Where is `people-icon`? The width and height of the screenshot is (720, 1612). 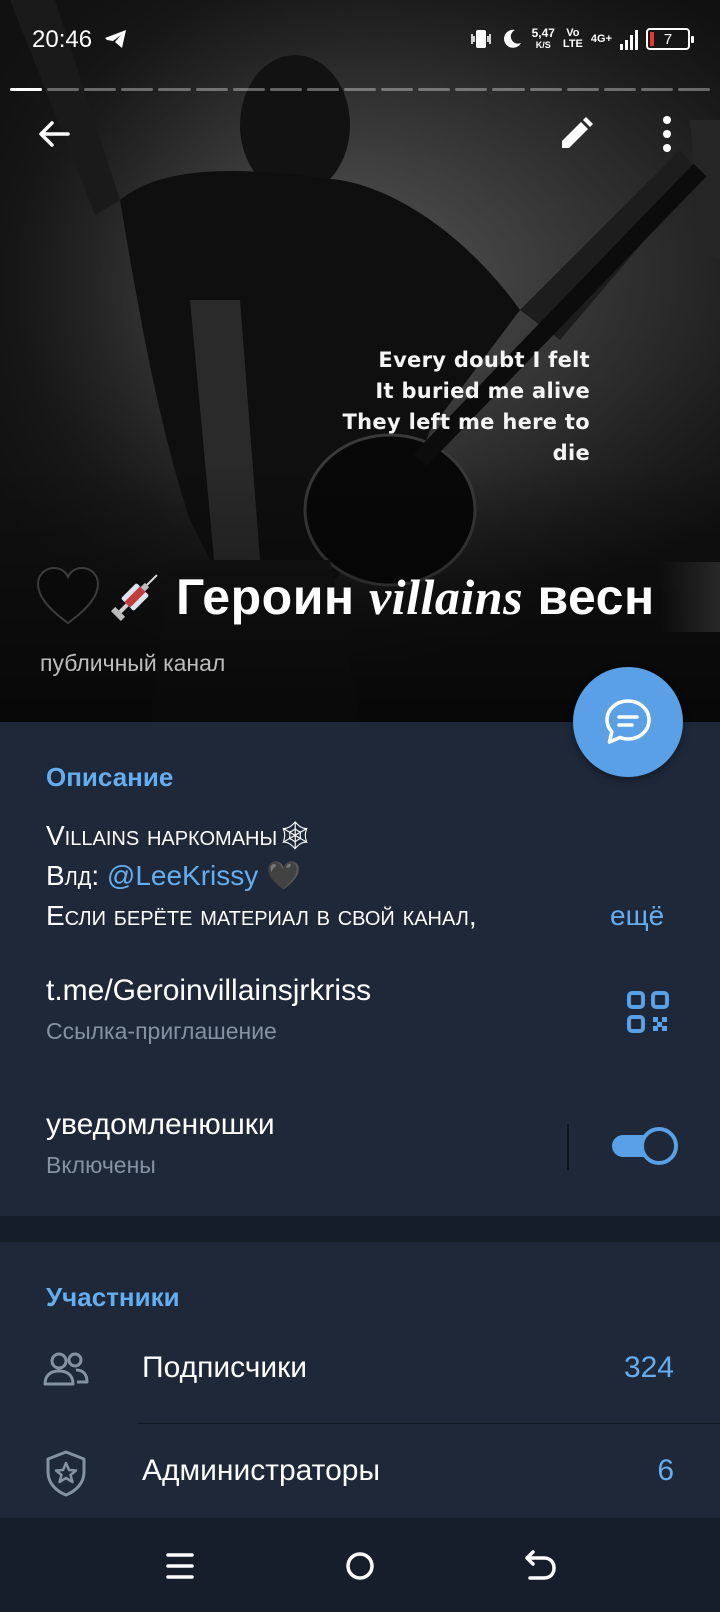 people-icon is located at coordinates (66, 1369).